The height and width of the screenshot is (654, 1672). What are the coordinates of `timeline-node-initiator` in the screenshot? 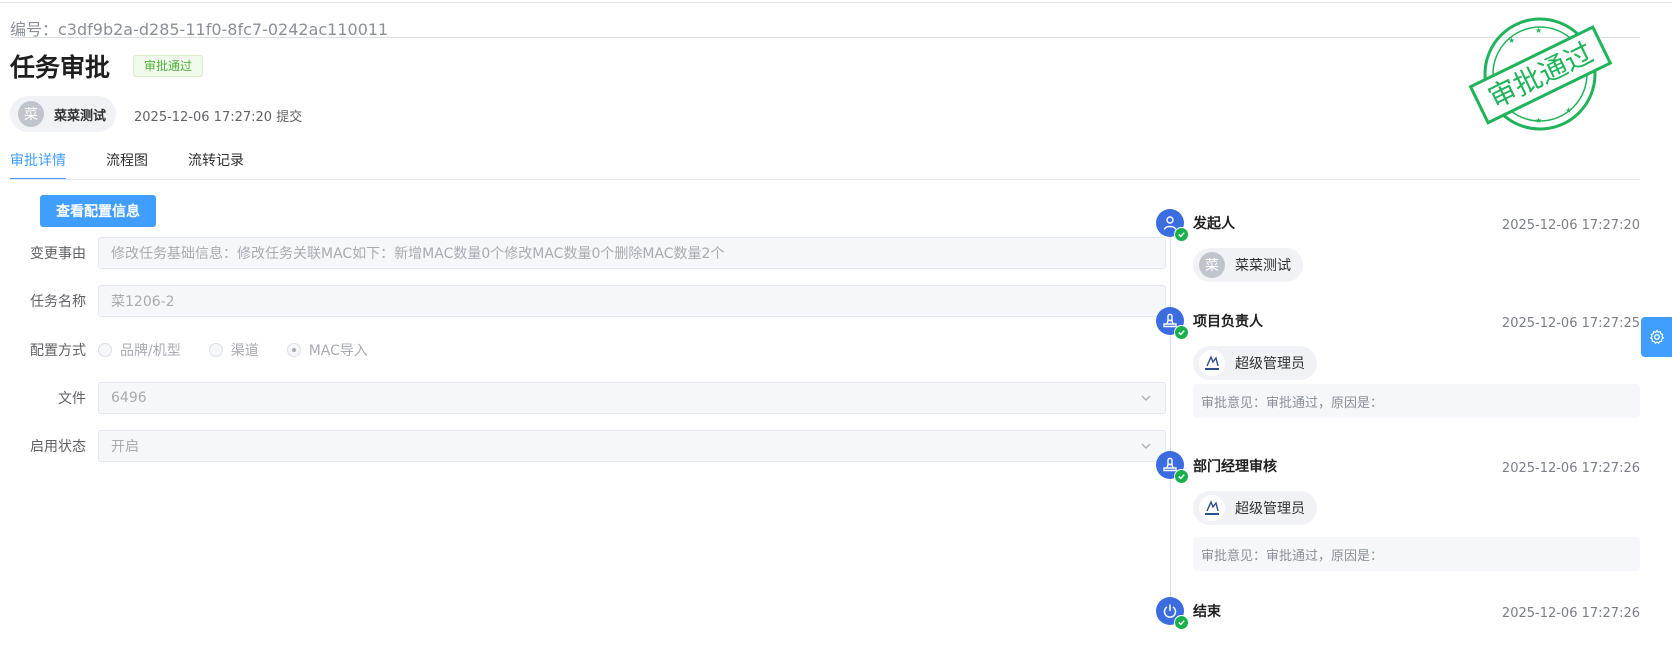 It's located at (1172, 225).